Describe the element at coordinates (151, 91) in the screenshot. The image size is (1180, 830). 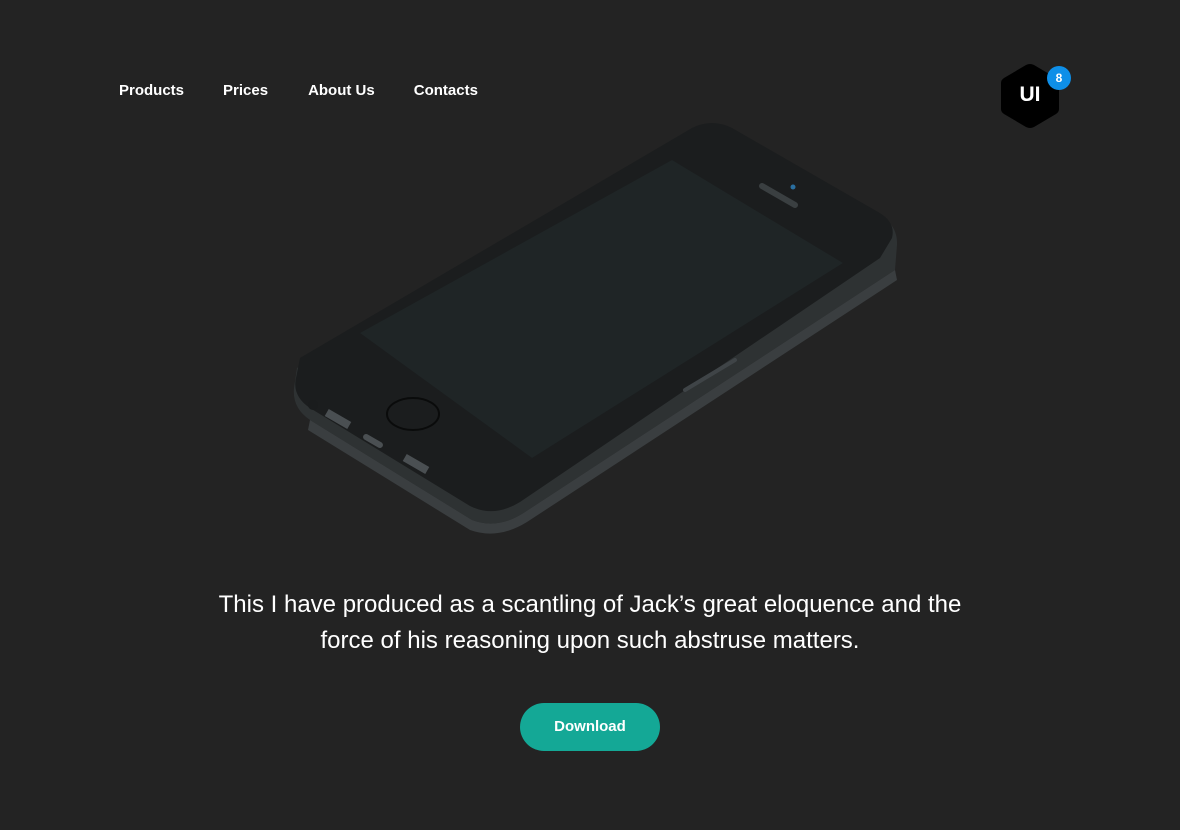
I see `nav-item-products: Products` at that location.